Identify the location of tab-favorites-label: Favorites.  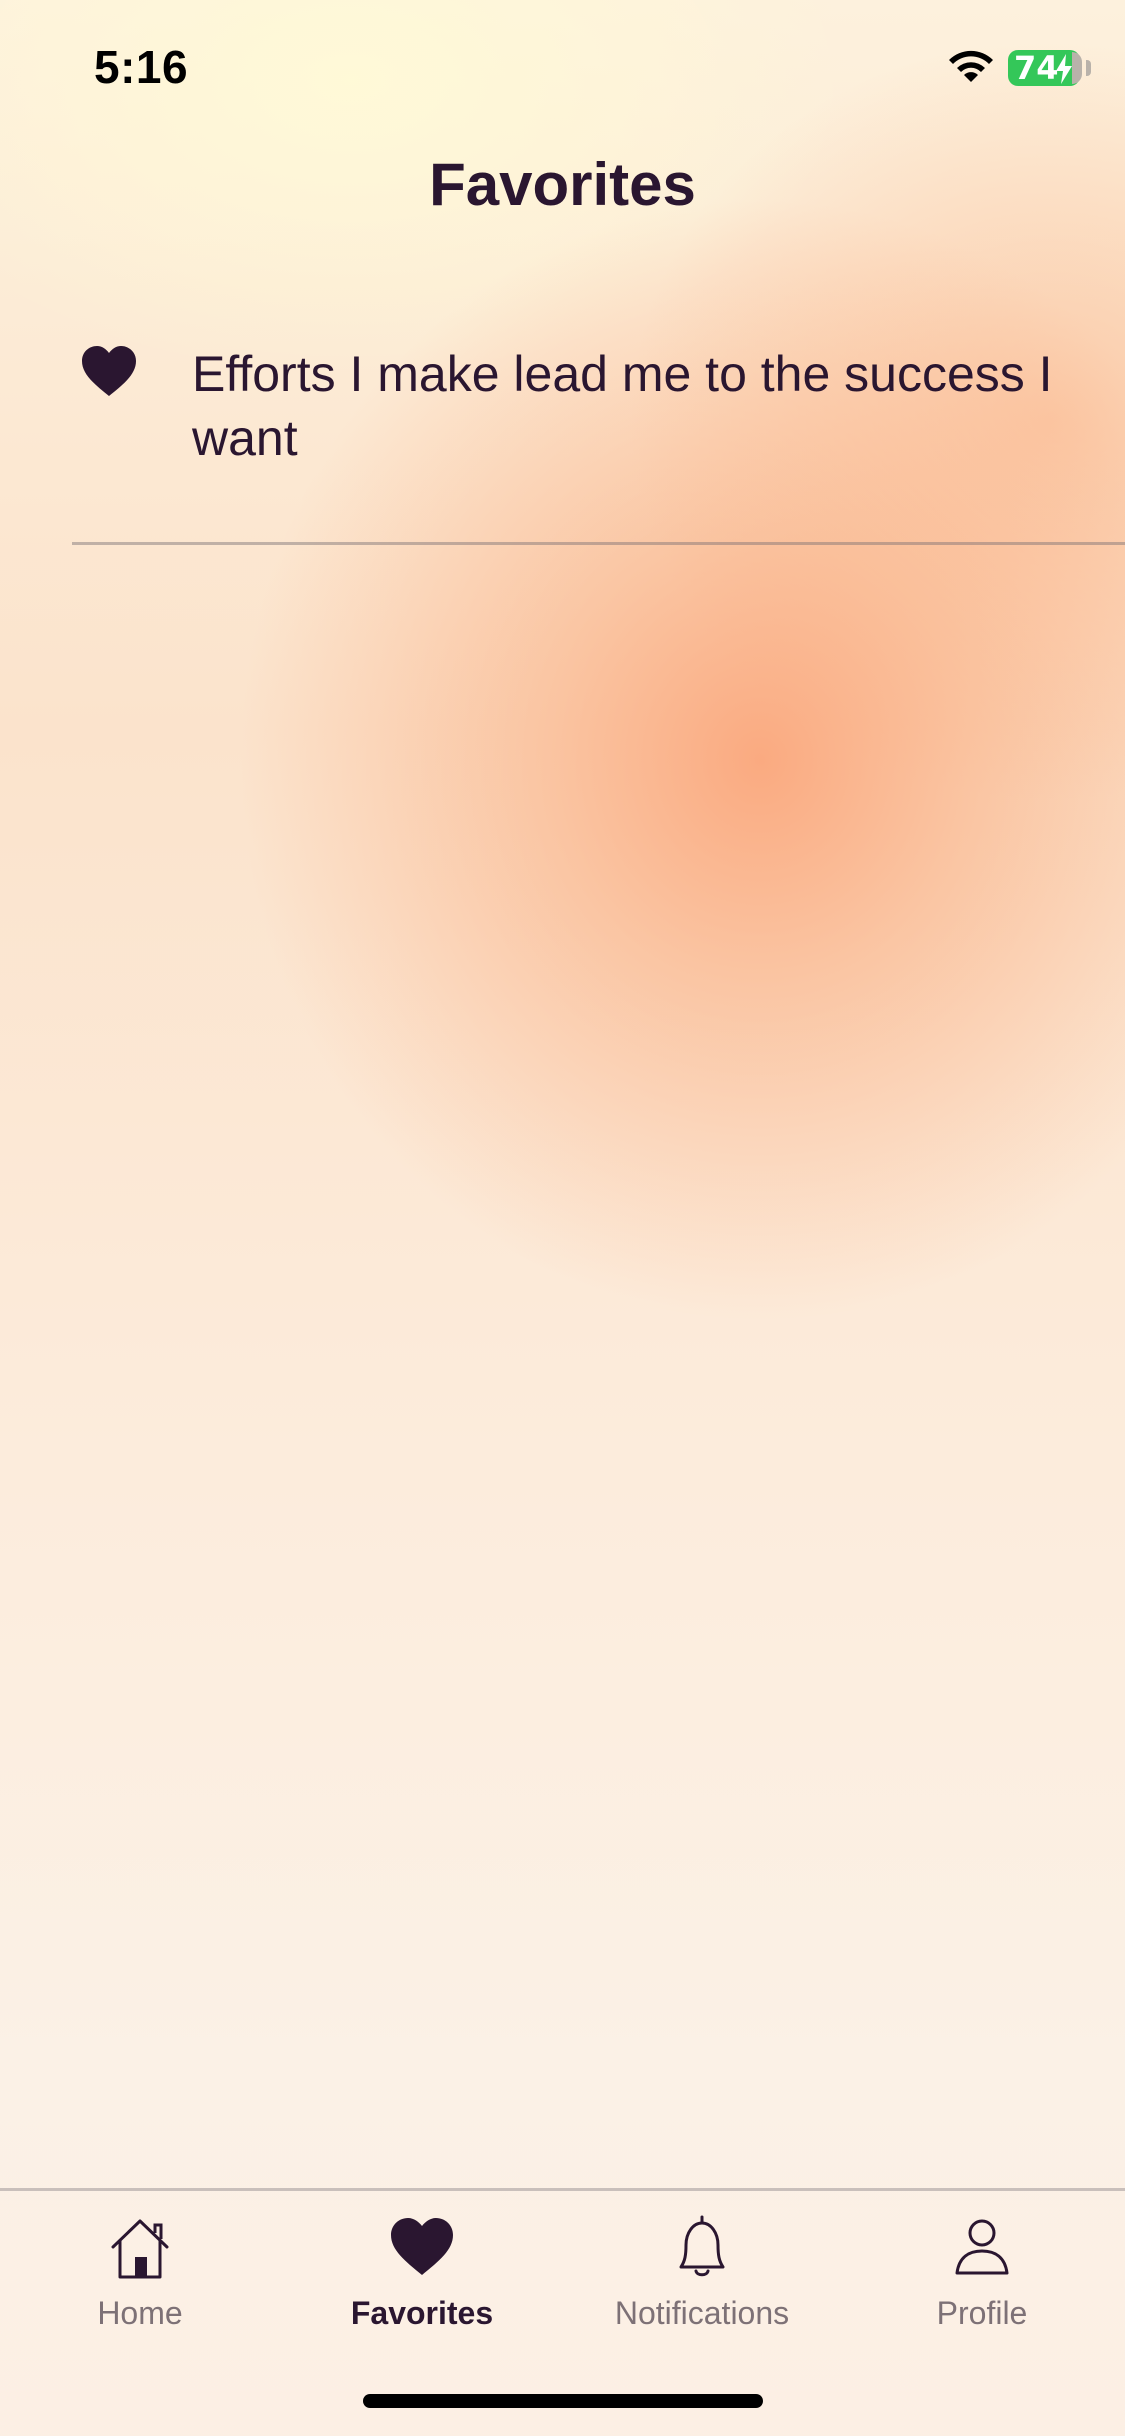
(422, 2313).